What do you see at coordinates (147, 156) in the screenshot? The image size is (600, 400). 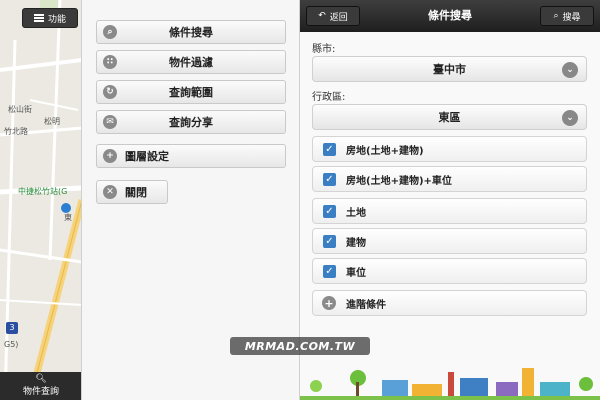 I see `panel-item-label: 圖層設定` at bounding box center [147, 156].